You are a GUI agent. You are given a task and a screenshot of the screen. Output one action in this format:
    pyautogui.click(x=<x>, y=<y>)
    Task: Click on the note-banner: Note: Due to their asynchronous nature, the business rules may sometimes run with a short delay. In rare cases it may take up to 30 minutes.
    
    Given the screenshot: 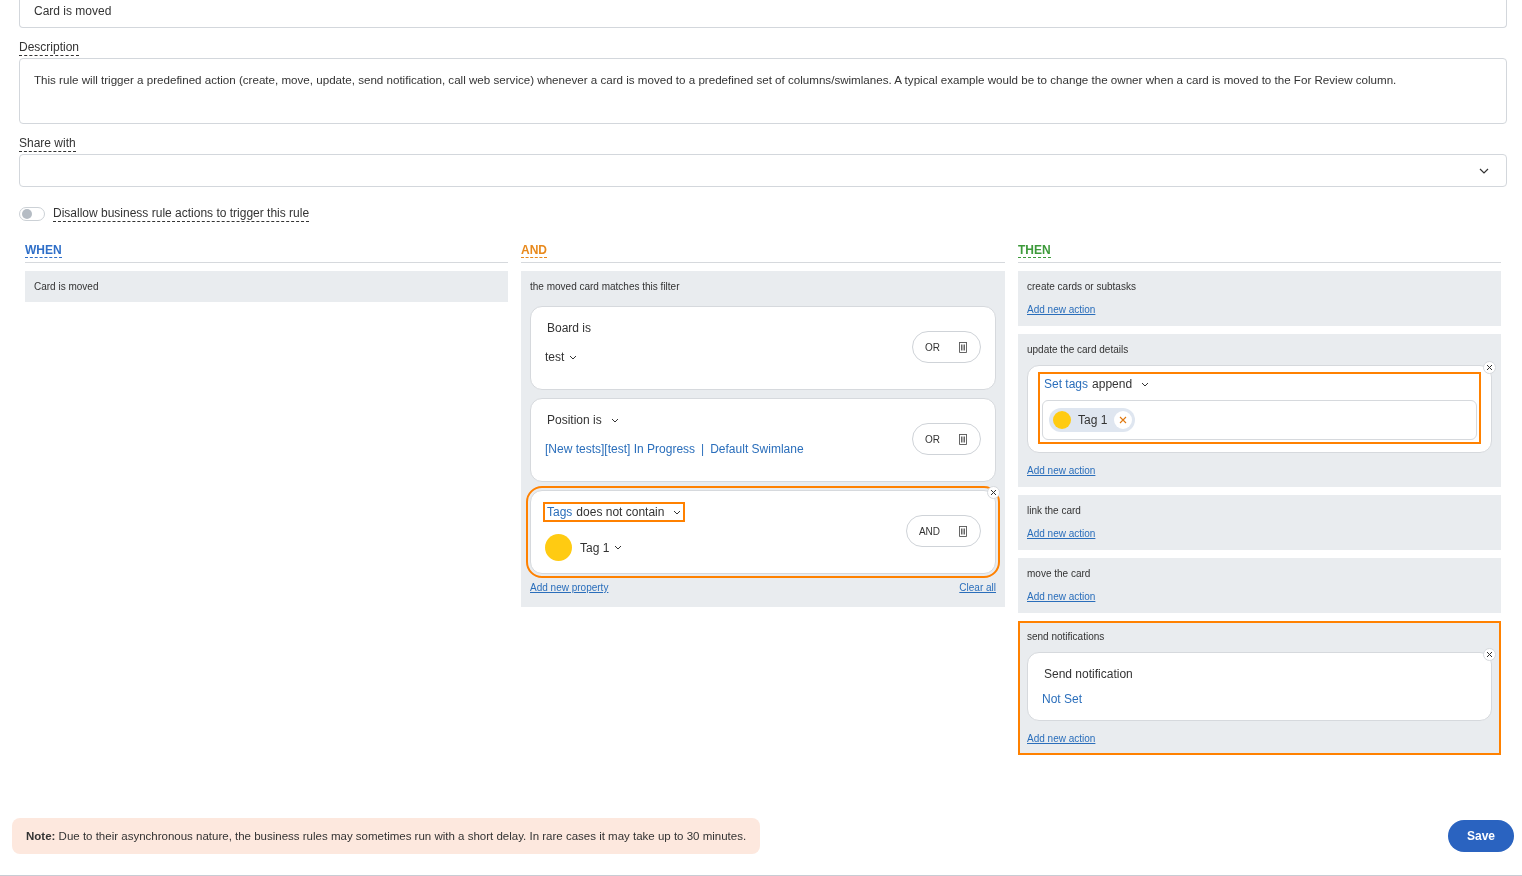 What is the action you would take?
    pyautogui.click(x=386, y=836)
    